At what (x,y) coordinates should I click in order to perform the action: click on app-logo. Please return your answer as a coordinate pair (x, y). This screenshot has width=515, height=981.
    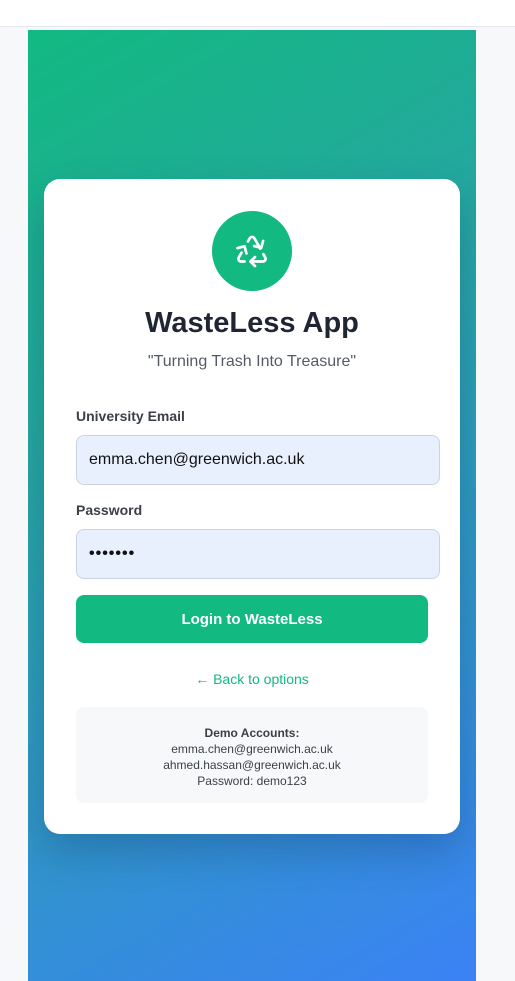
    Looking at the image, I should click on (252, 251).